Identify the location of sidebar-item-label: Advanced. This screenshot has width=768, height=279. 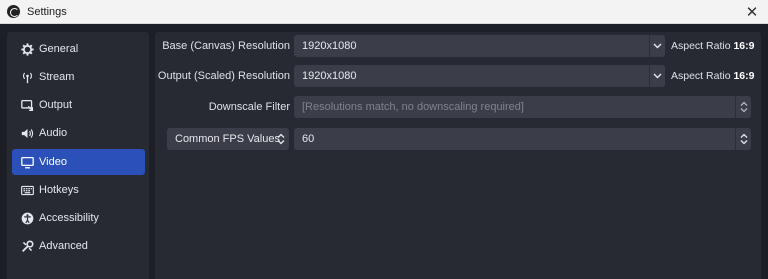
(63, 246).